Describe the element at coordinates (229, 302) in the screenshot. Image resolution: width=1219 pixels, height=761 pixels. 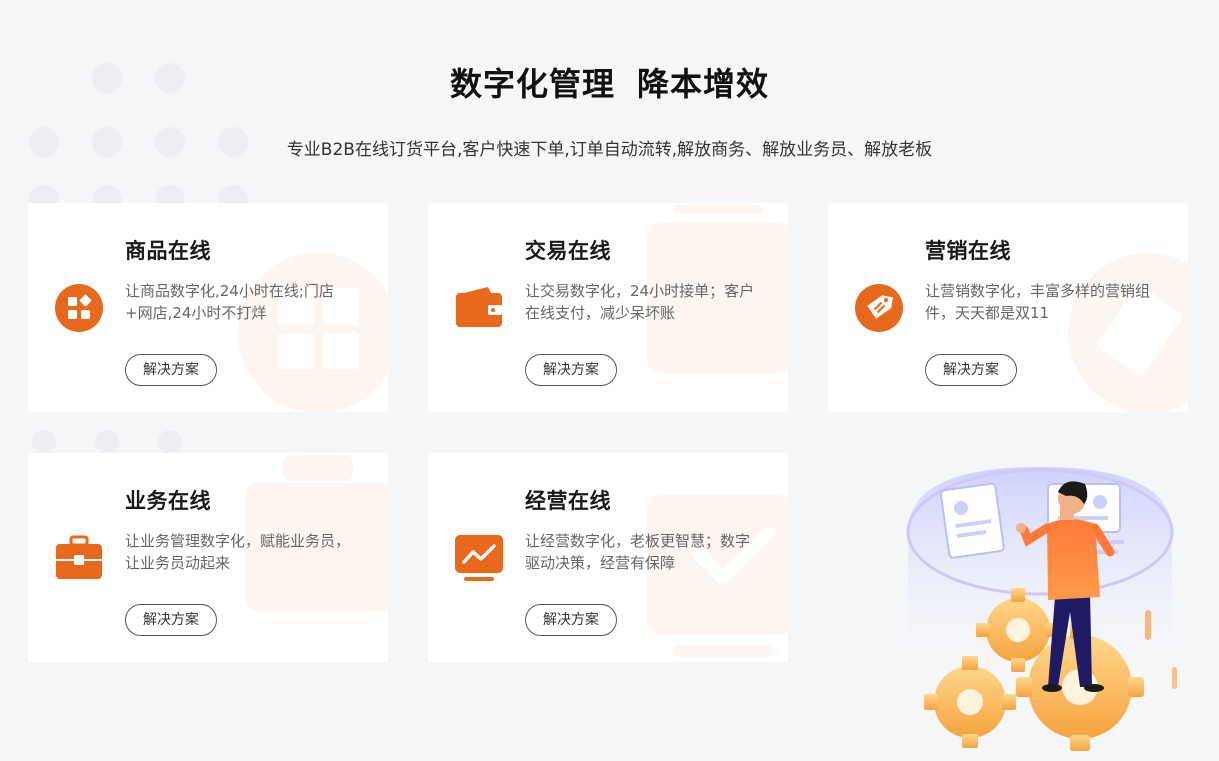
I see `card-description: 让商品数字化,24小时在线;门店+网店,24小时不打烊` at that location.